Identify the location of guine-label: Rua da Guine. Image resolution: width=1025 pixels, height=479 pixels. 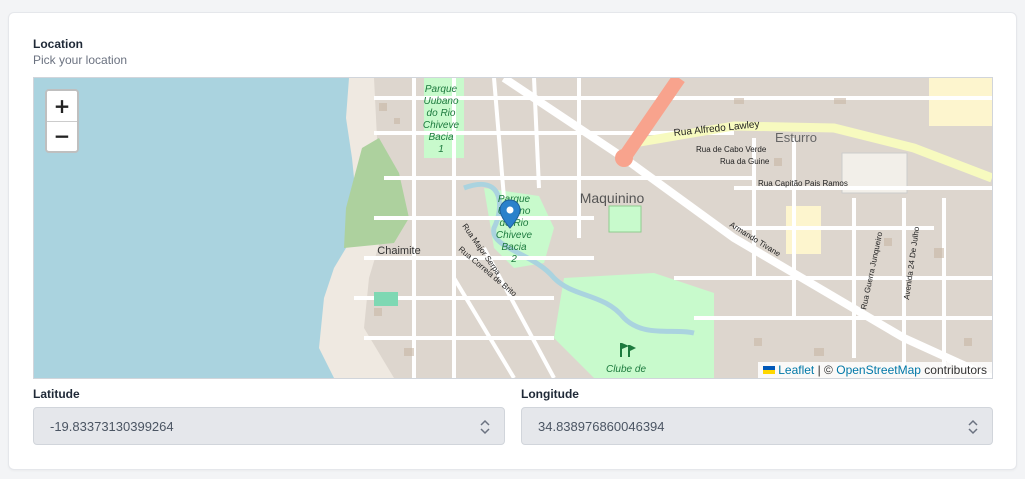
(745, 161).